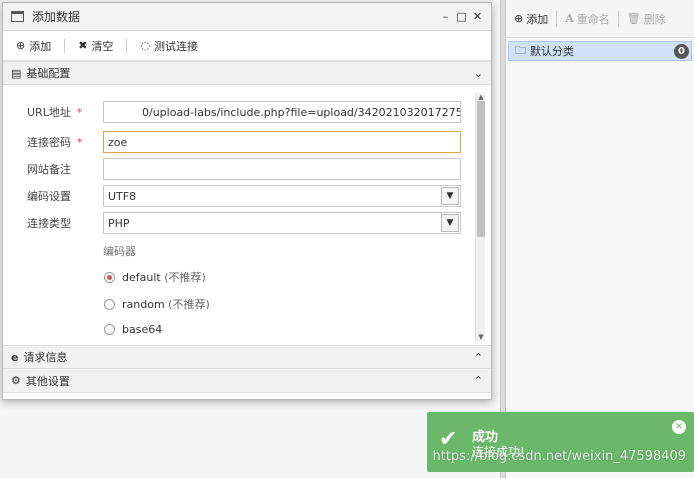  What do you see at coordinates (55, 112) in the screenshot?
I see `url-label: URL地址 *` at bounding box center [55, 112].